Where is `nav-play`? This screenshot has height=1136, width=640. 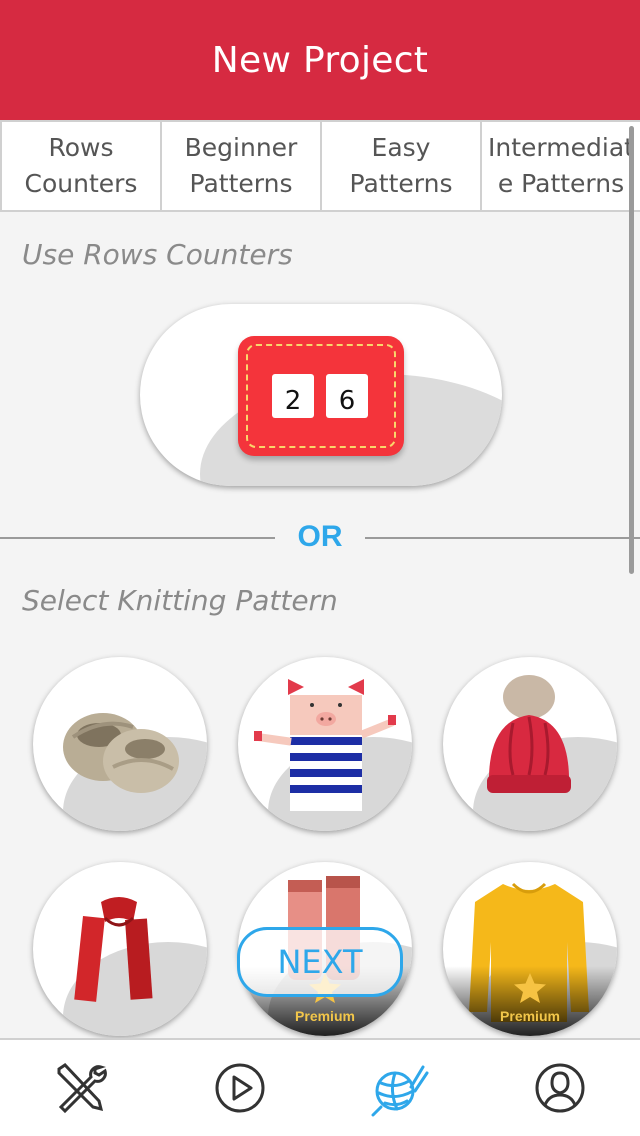 nav-play is located at coordinates (240, 1088).